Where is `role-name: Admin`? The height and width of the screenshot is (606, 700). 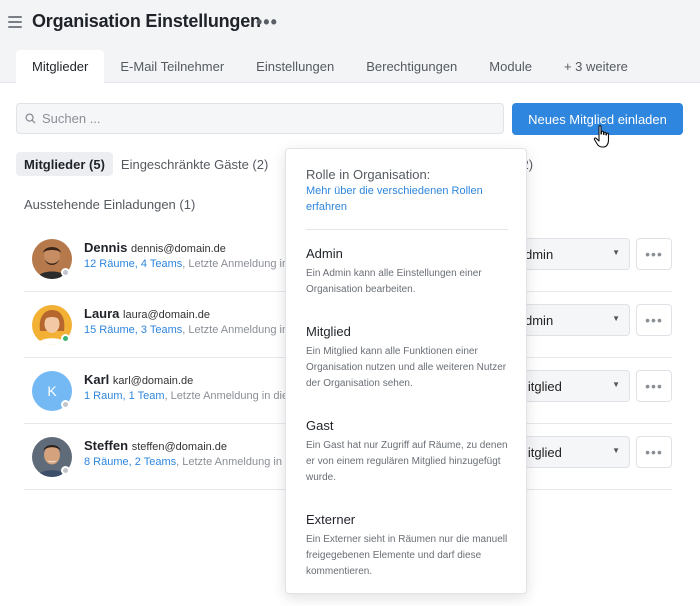 role-name: Admin is located at coordinates (324, 253).